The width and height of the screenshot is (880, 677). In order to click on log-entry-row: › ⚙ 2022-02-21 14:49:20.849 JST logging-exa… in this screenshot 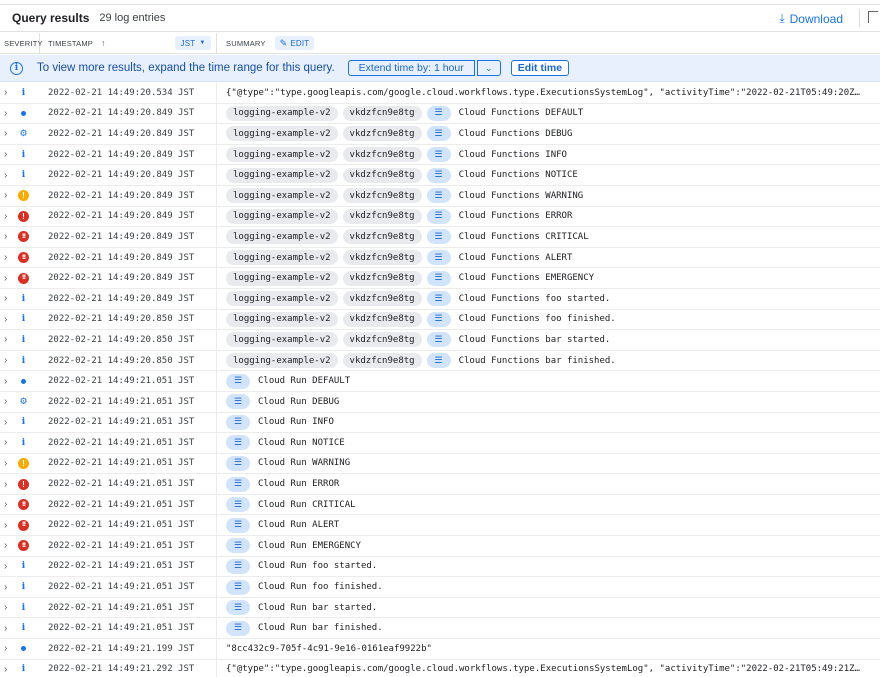, I will do `click(440, 134)`.